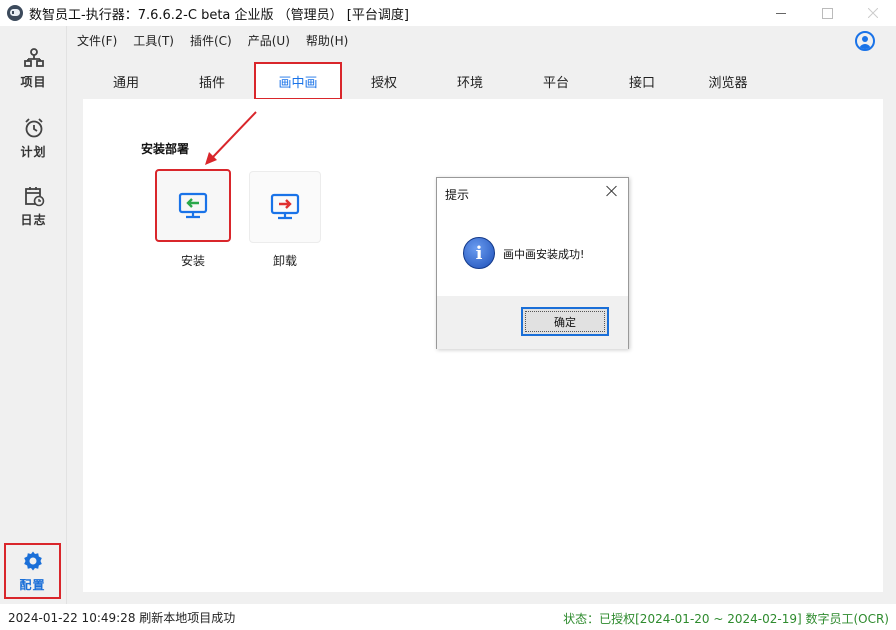  What do you see at coordinates (153, 40) in the screenshot?
I see `menu-tools: 工具(T)` at bounding box center [153, 40].